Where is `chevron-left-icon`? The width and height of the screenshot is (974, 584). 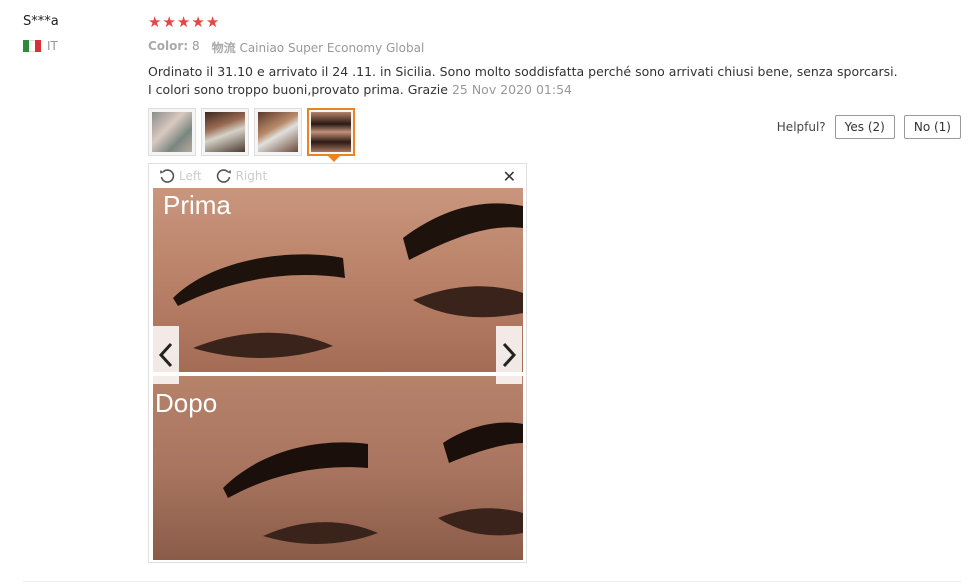 chevron-left-icon is located at coordinates (165, 355).